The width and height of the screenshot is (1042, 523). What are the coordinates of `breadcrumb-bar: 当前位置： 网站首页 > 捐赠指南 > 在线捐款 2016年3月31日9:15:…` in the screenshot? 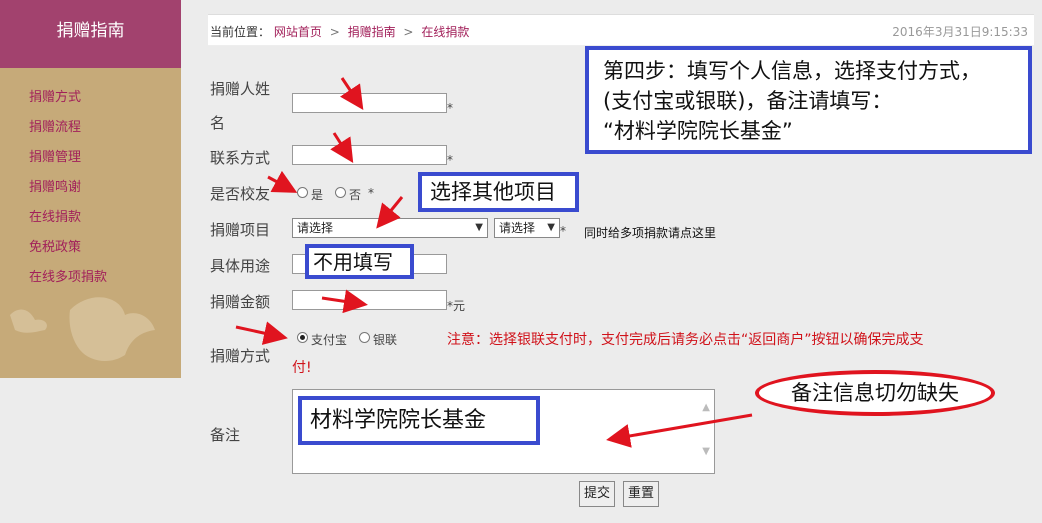 It's located at (621, 30).